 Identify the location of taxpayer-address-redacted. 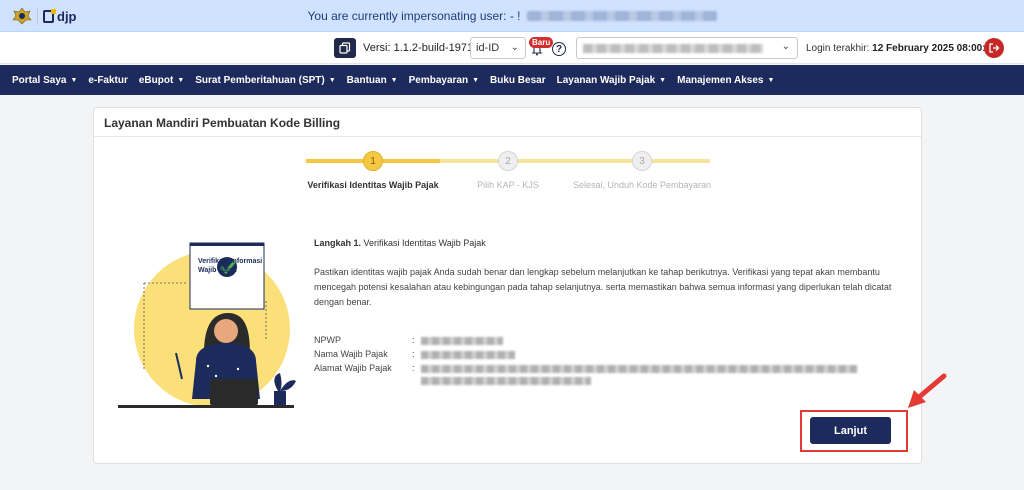
(639, 369).